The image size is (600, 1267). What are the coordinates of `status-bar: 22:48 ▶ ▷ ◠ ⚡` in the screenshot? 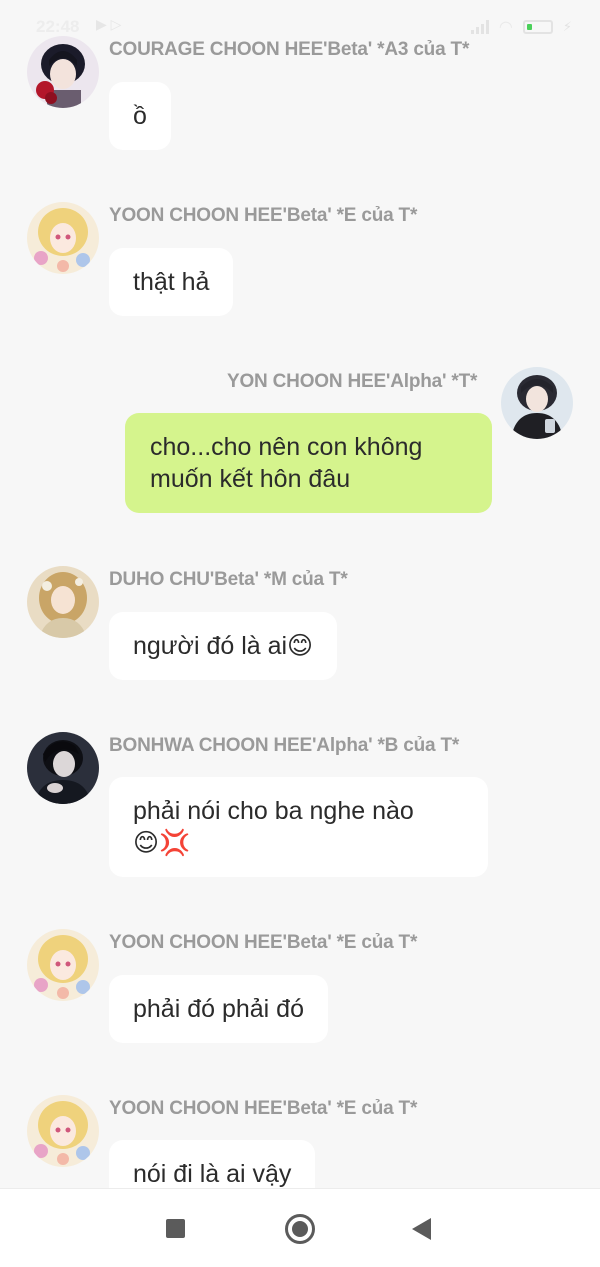 It's located at (300, 25).